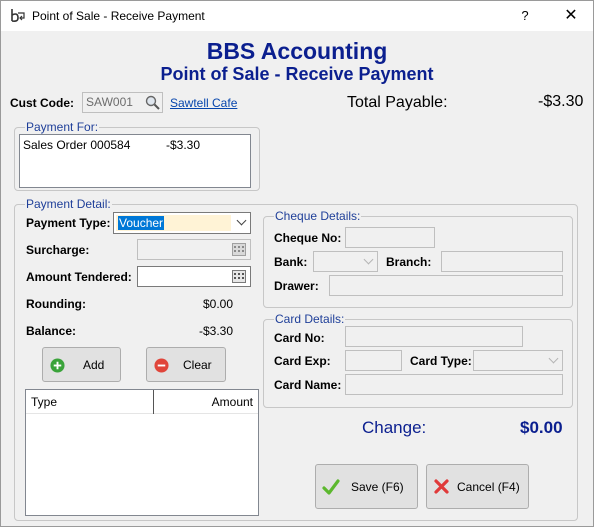 The height and width of the screenshot is (527, 594). I want to click on balance-value: -$3.30, so click(216, 331).